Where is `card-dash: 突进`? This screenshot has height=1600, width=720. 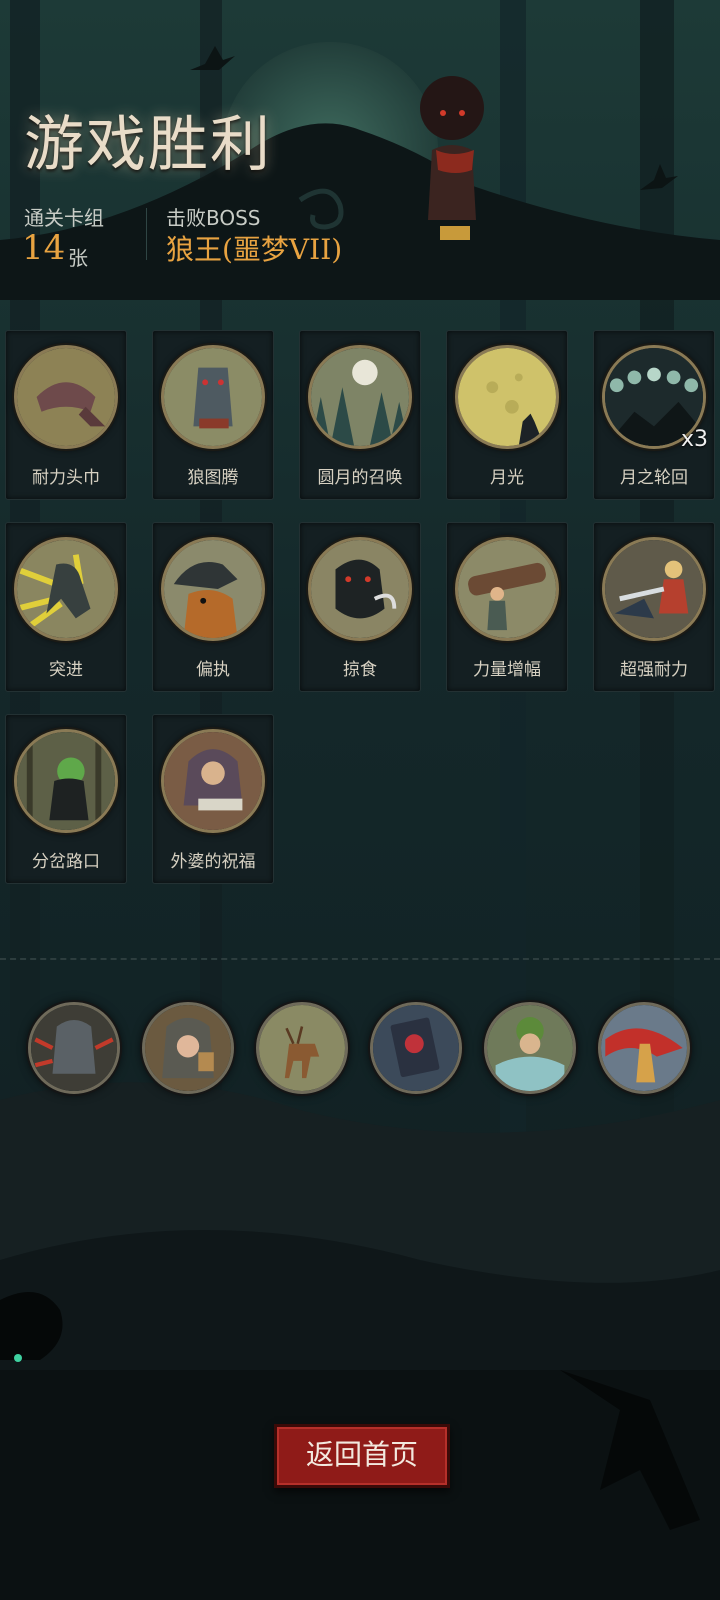
card-dash: 突进 is located at coordinates (66, 607).